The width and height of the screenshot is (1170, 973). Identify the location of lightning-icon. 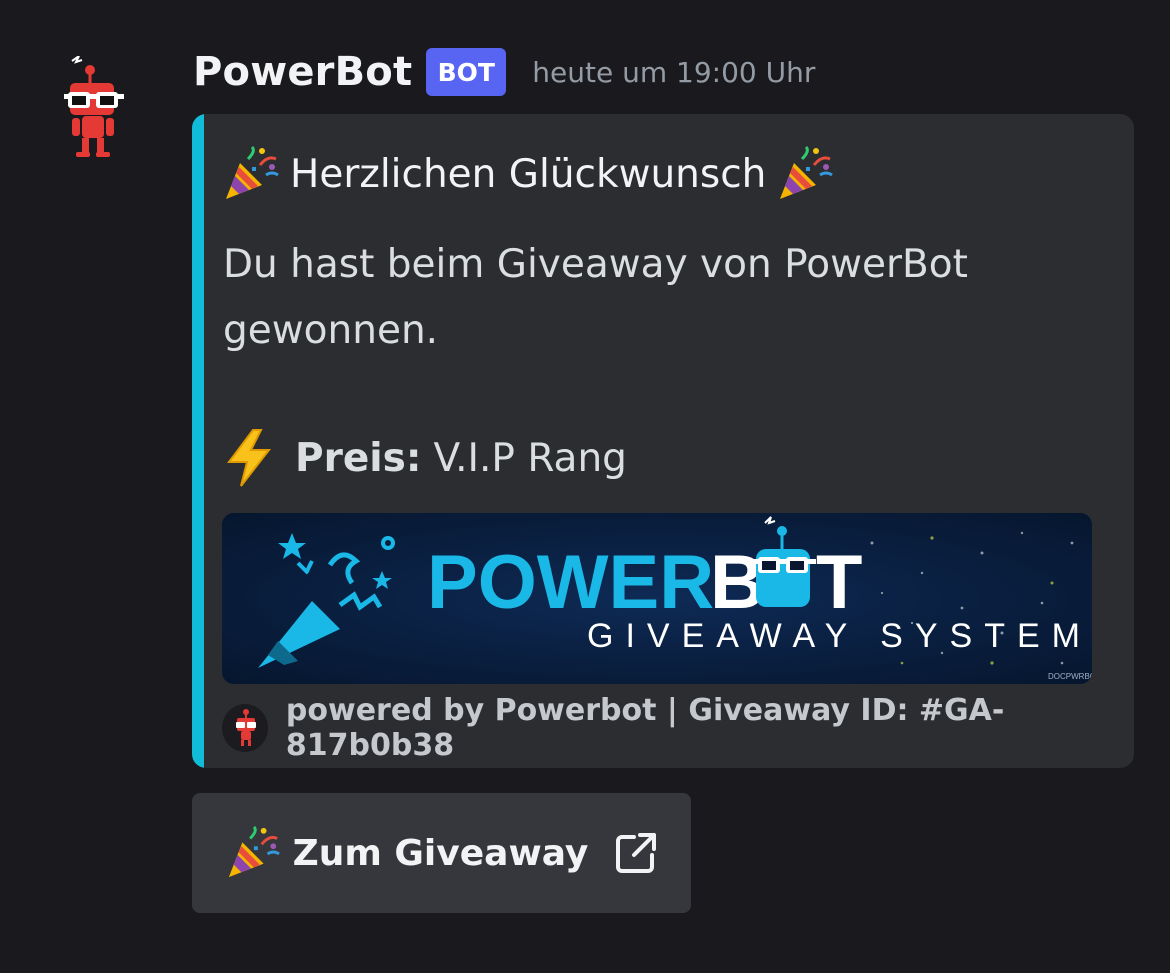
(249, 458).